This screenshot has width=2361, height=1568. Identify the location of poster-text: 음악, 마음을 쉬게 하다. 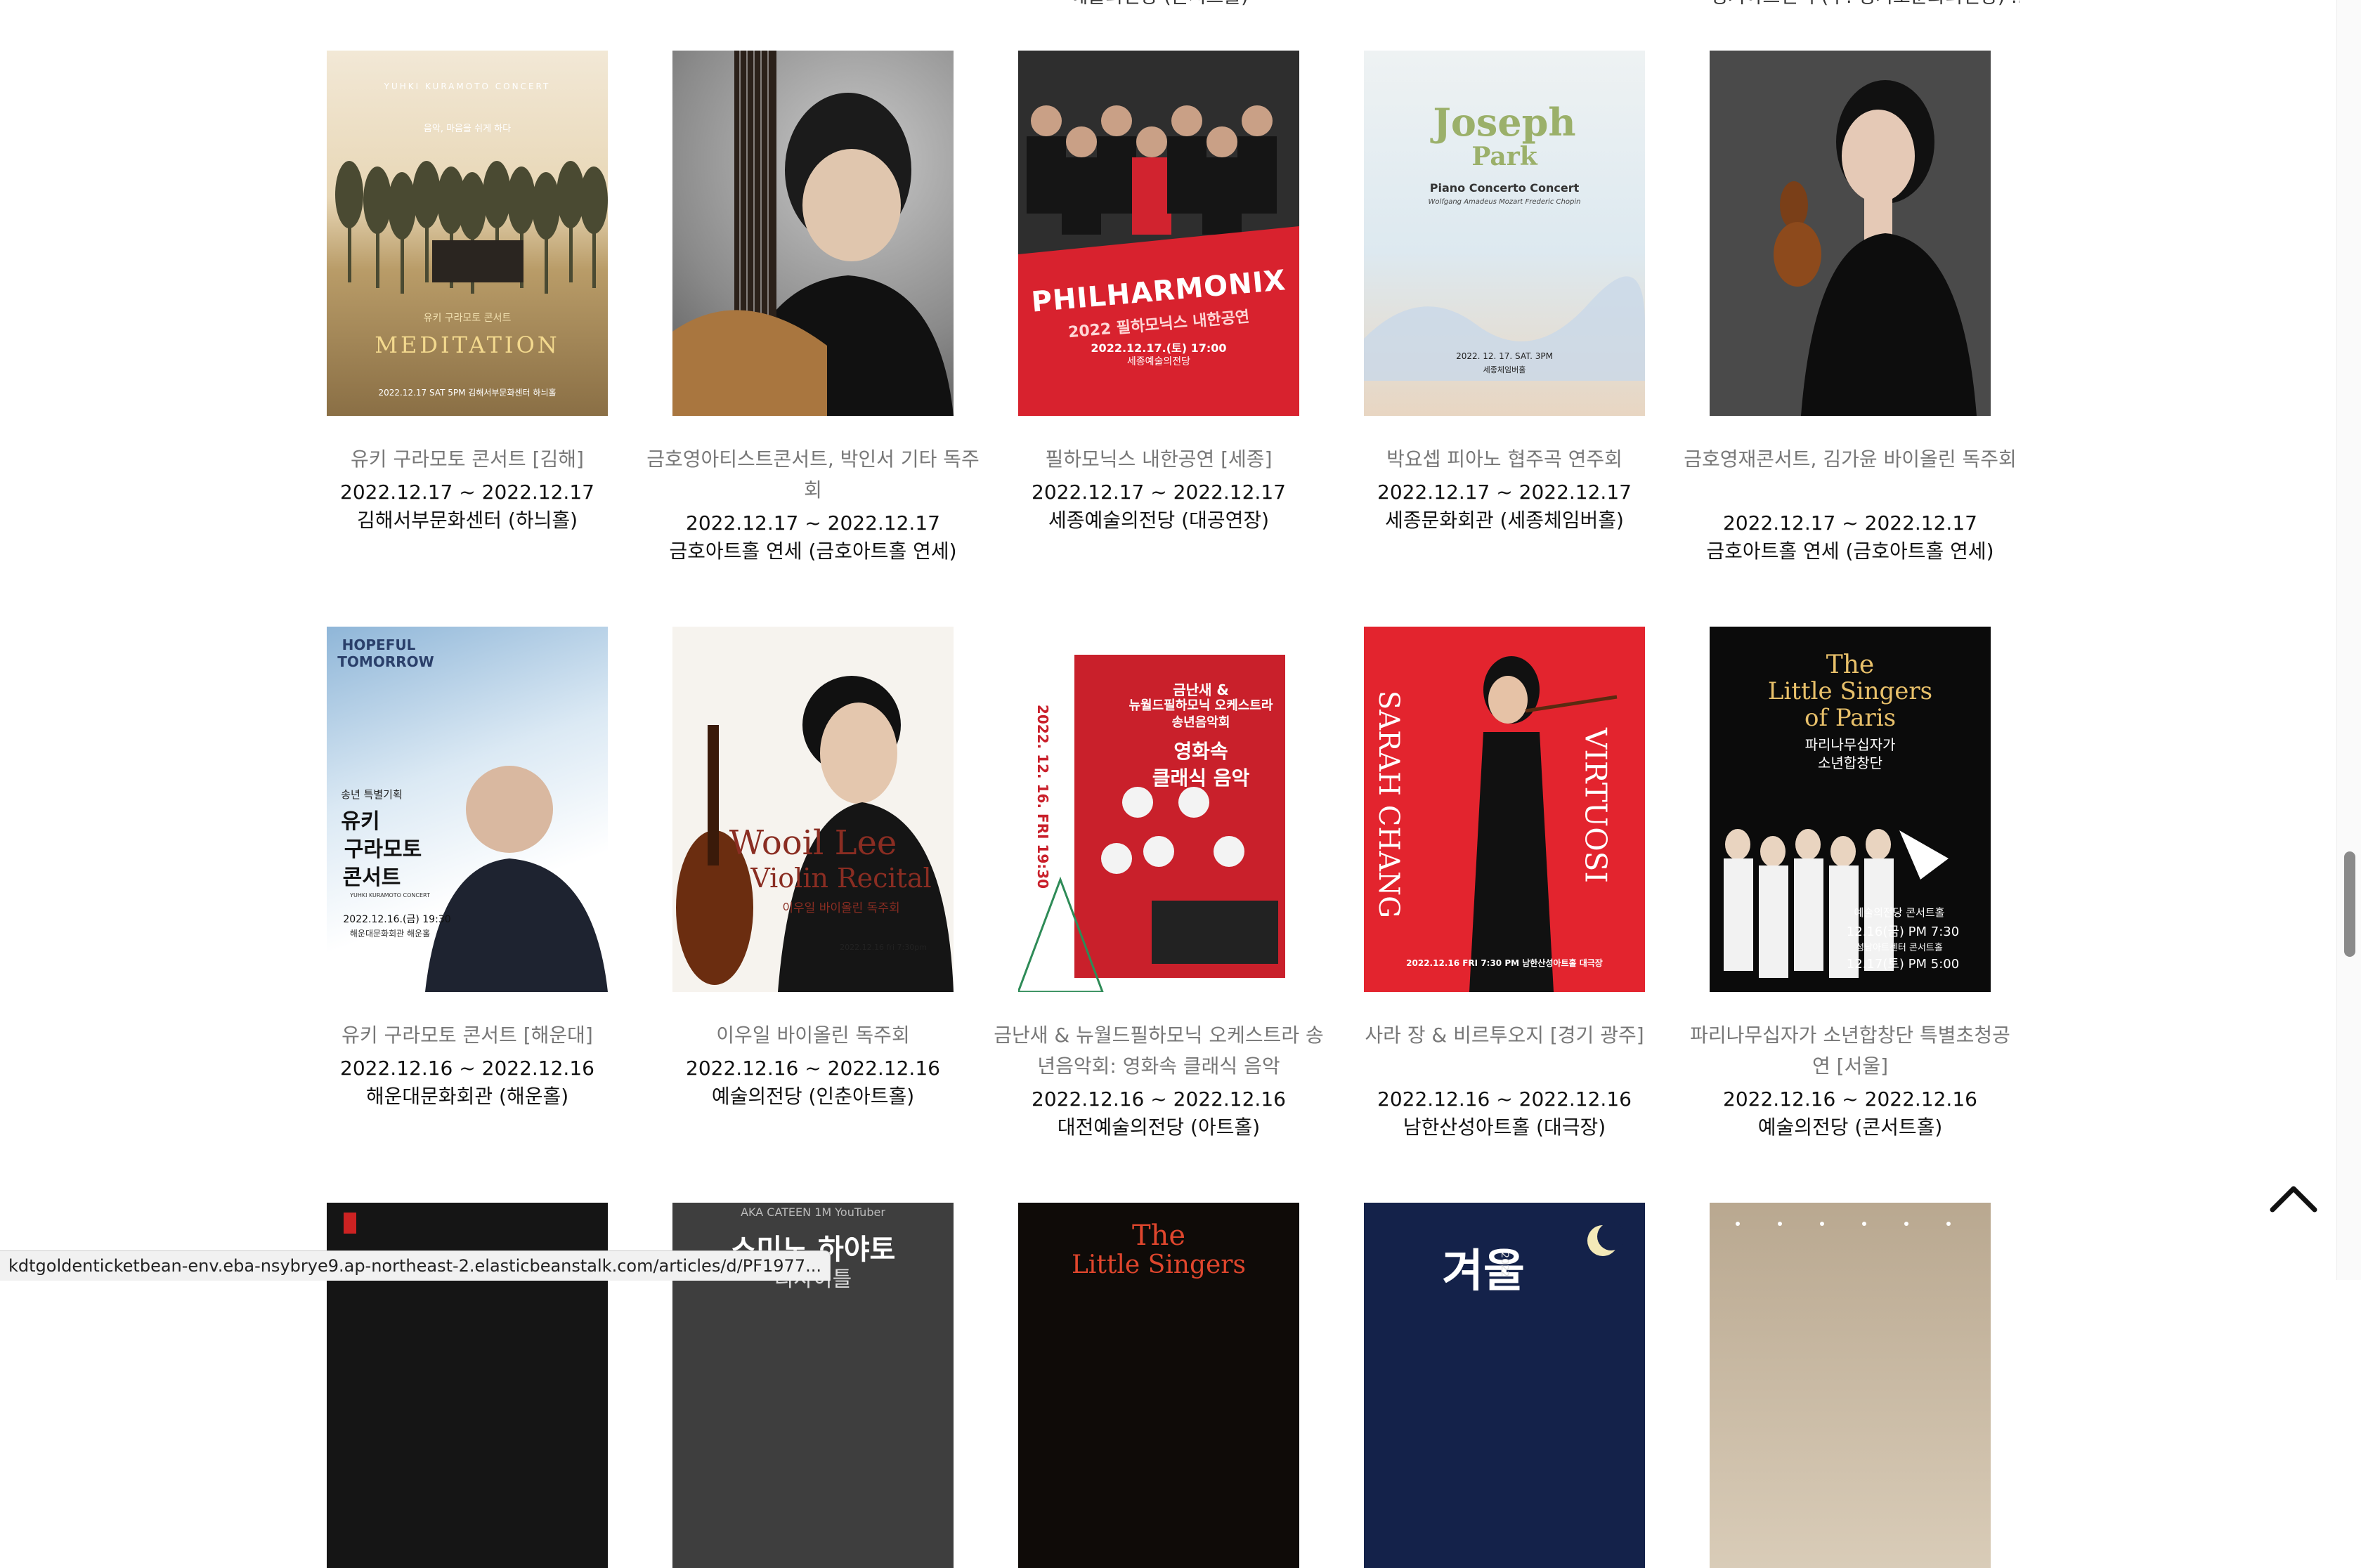
(467, 129).